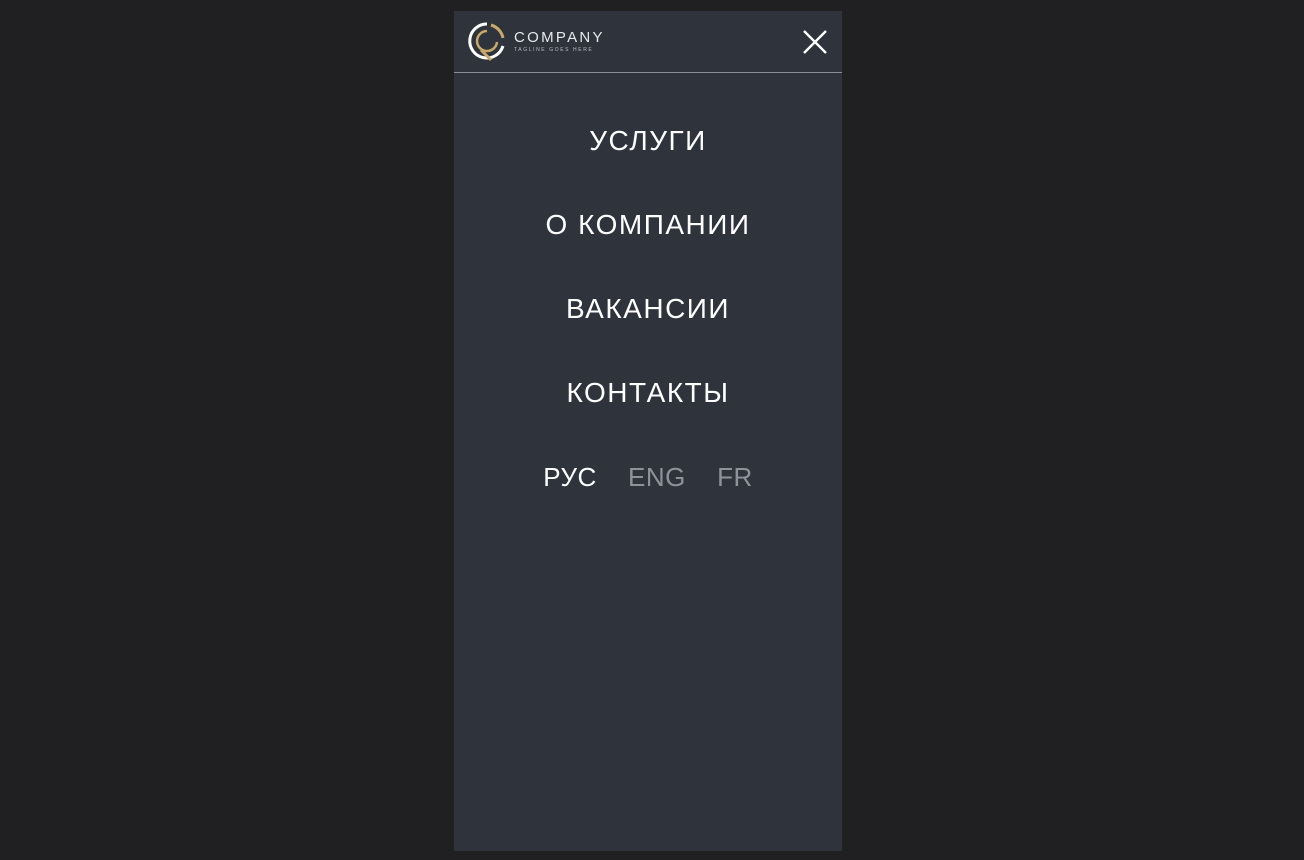 The image size is (1304, 860). Describe the element at coordinates (487, 42) in the screenshot. I see `company-logo-icon` at that location.